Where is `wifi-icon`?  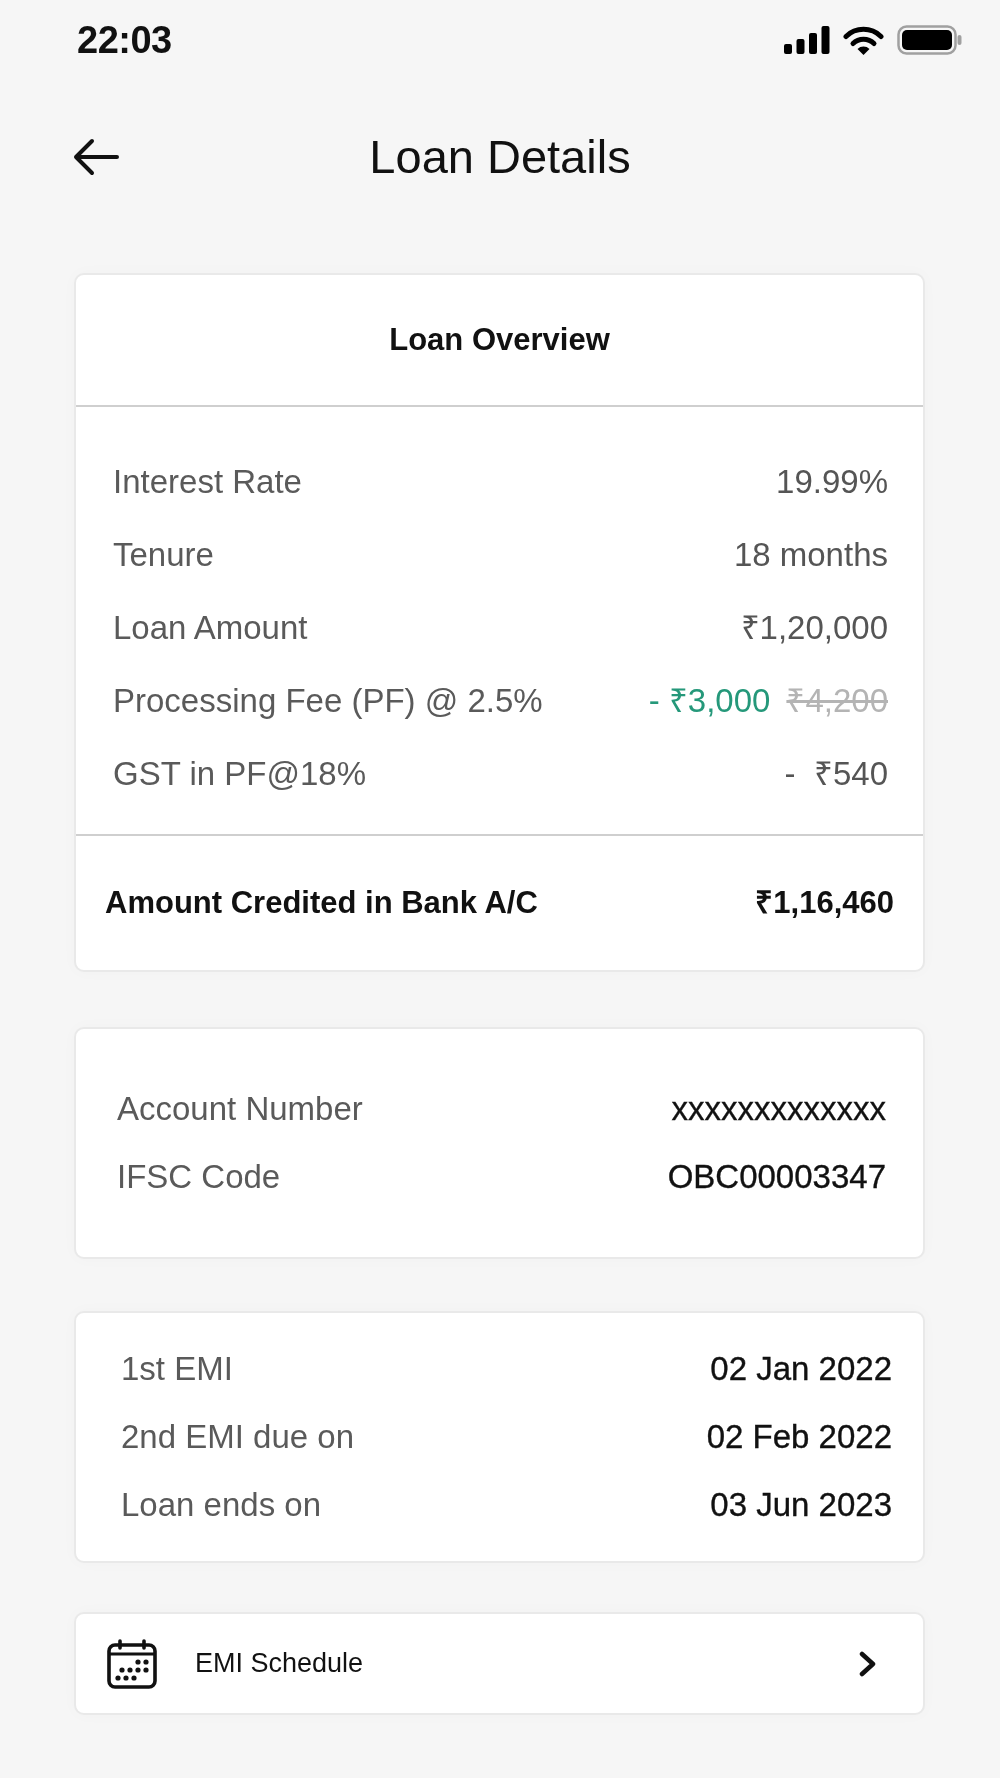 wifi-icon is located at coordinates (863, 40).